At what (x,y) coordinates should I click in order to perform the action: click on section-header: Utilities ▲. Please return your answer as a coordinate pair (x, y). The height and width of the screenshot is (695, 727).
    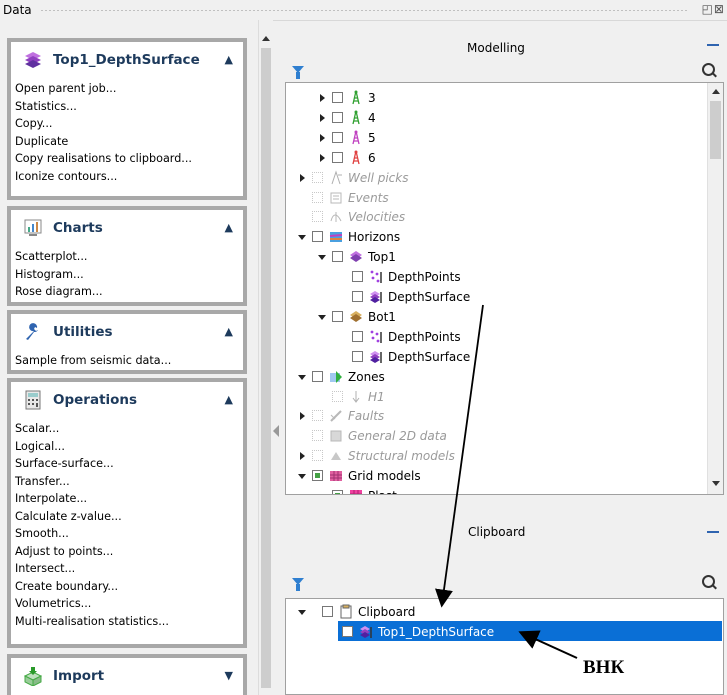
    Looking at the image, I should click on (127, 333).